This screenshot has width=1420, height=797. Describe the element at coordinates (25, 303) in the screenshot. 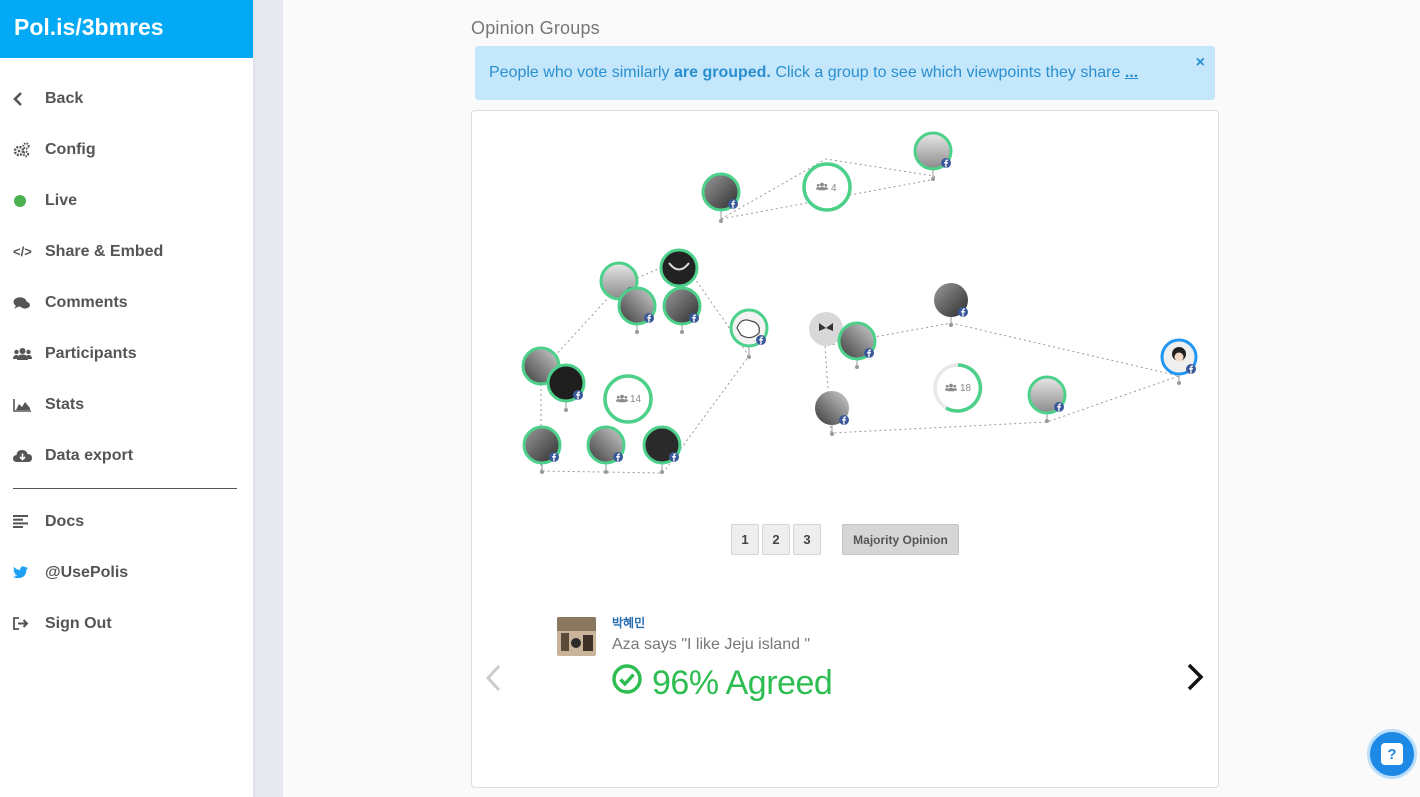

I see `comments-icon` at that location.